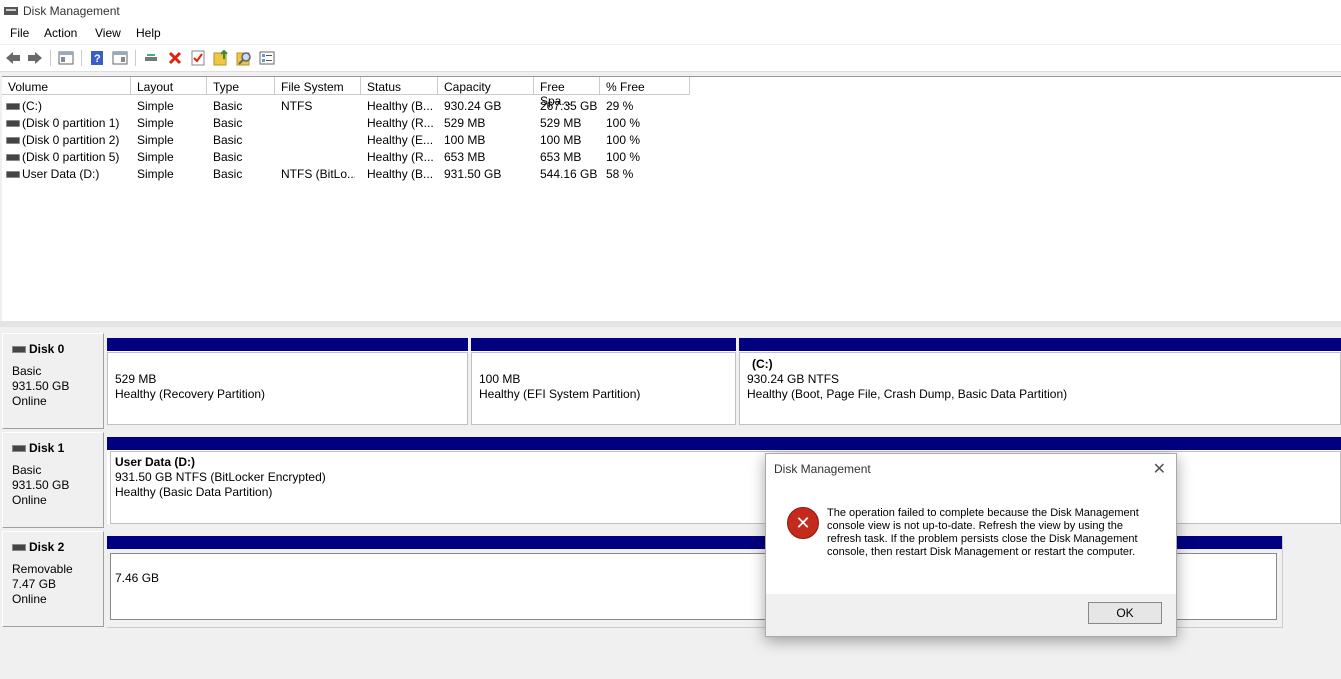 The image size is (1341, 679). What do you see at coordinates (241, 86) in the screenshot?
I see `column-header-type: Type` at bounding box center [241, 86].